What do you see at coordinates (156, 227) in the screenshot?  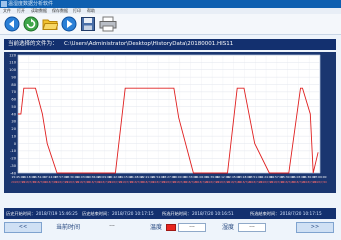 I see `temperature-label: 温度` at bounding box center [156, 227].